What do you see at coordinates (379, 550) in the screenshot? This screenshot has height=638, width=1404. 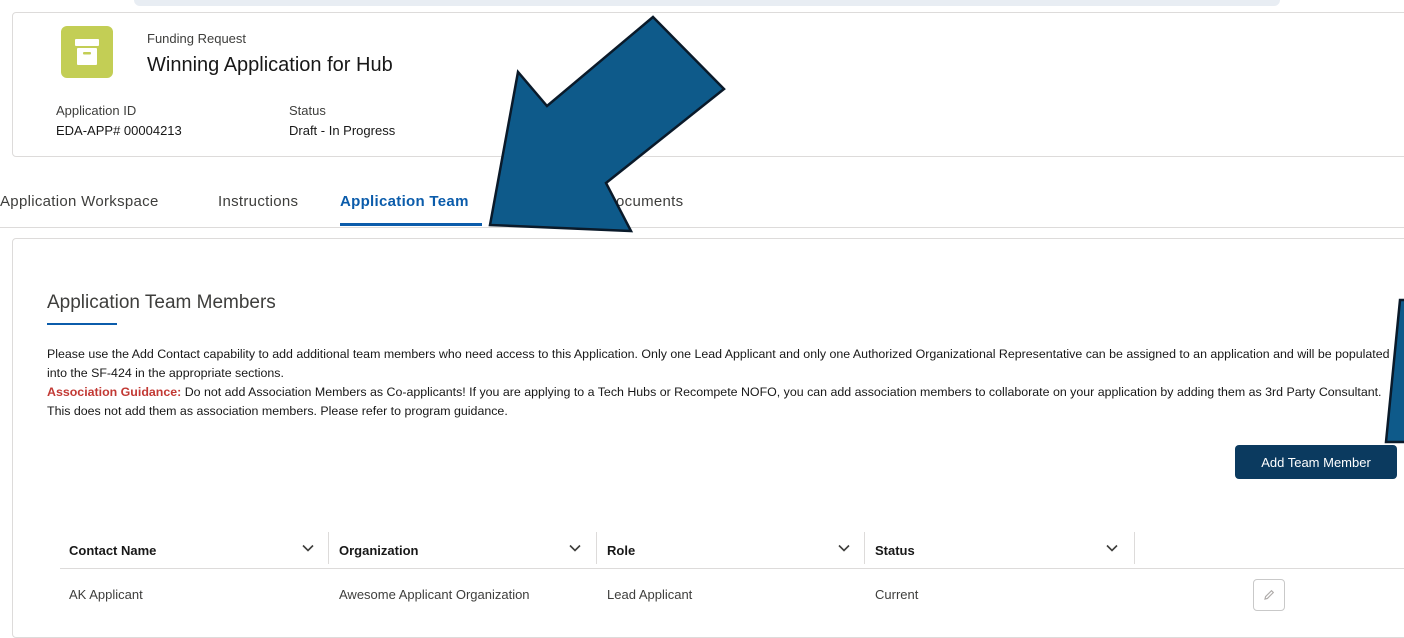 I see `column-label: Organization` at bounding box center [379, 550].